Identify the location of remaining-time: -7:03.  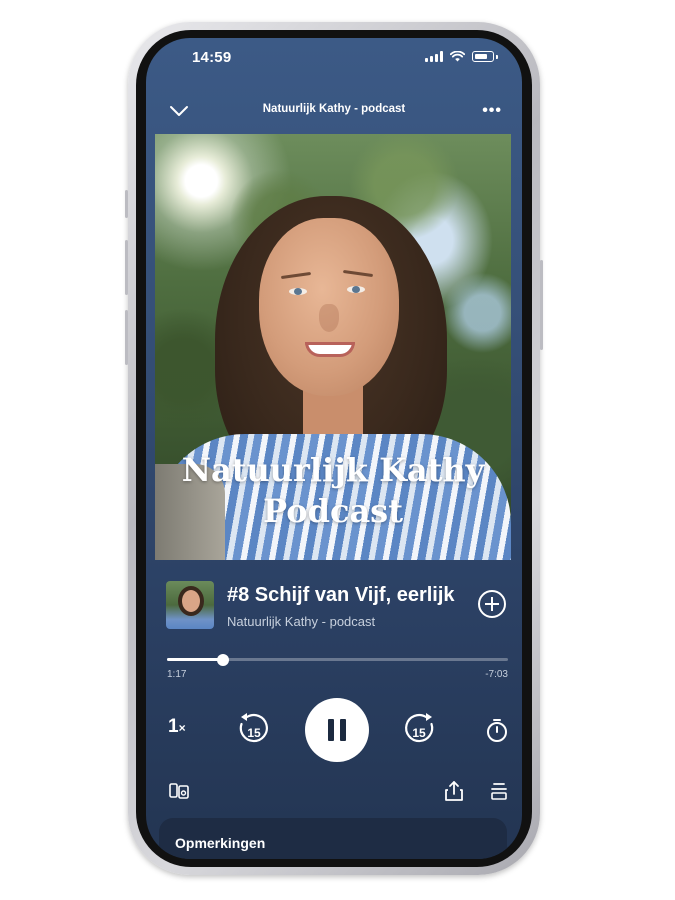
(496, 674).